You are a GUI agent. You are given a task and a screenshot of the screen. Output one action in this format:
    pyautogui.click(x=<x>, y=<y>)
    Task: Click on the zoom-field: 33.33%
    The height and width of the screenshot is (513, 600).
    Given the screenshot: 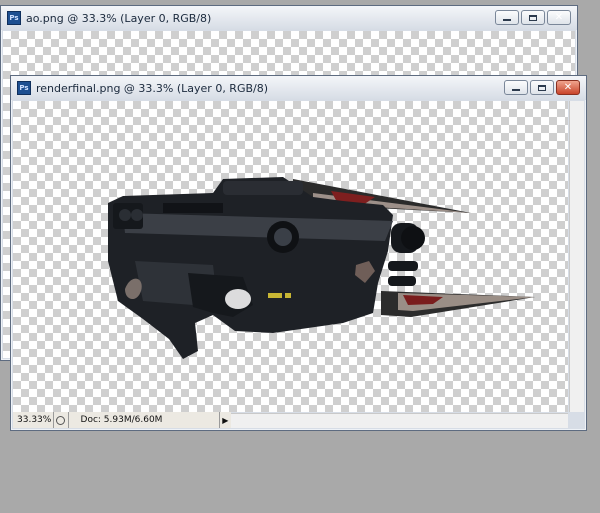 What is the action you would take?
    pyautogui.click(x=34, y=420)
    